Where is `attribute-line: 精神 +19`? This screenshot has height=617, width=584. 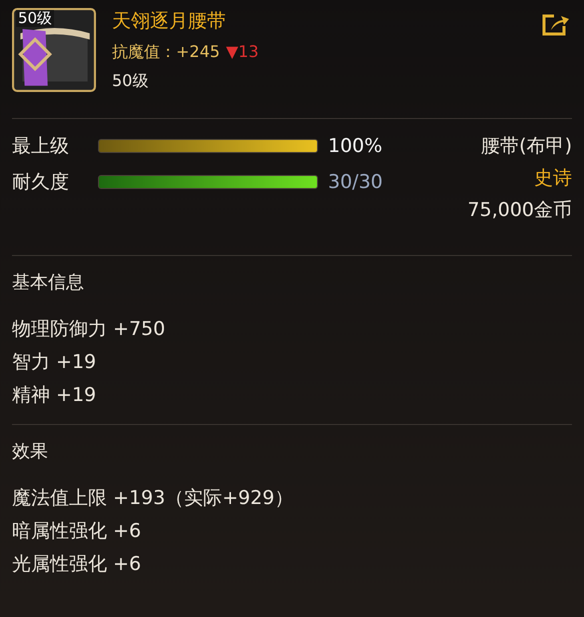
attribute-line: 精神 +19 is located at coordinates (55, 395).